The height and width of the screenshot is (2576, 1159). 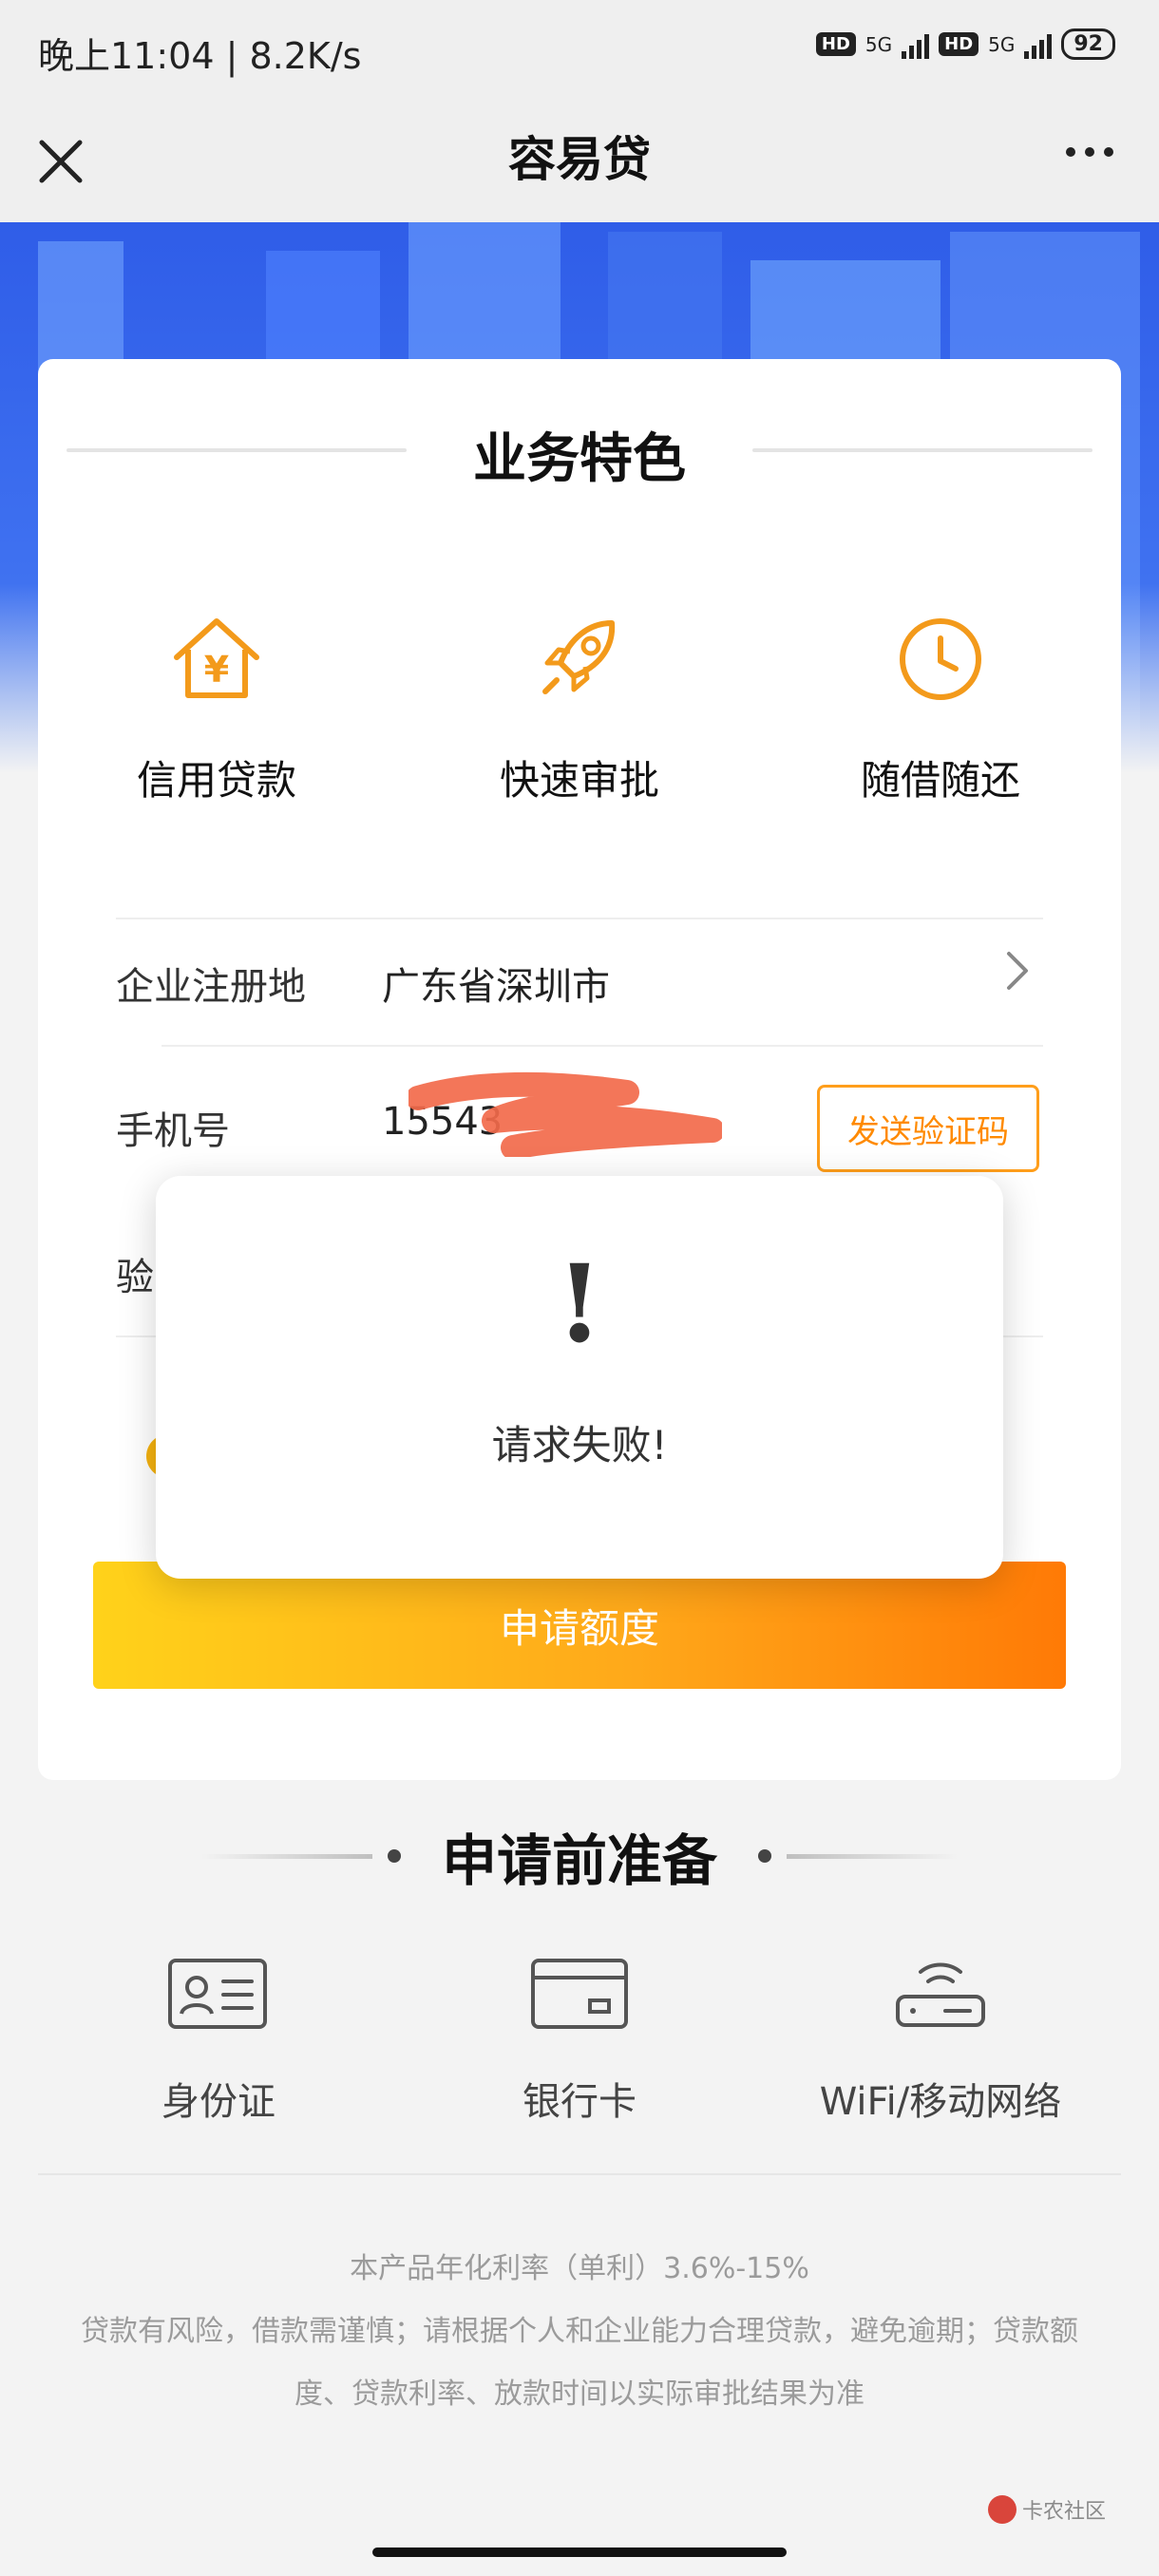 What do you see at coordinates (579, 1860) in the screenshot?
I see `prep-title: 申请前准备` at bounding box center [579, 1860].